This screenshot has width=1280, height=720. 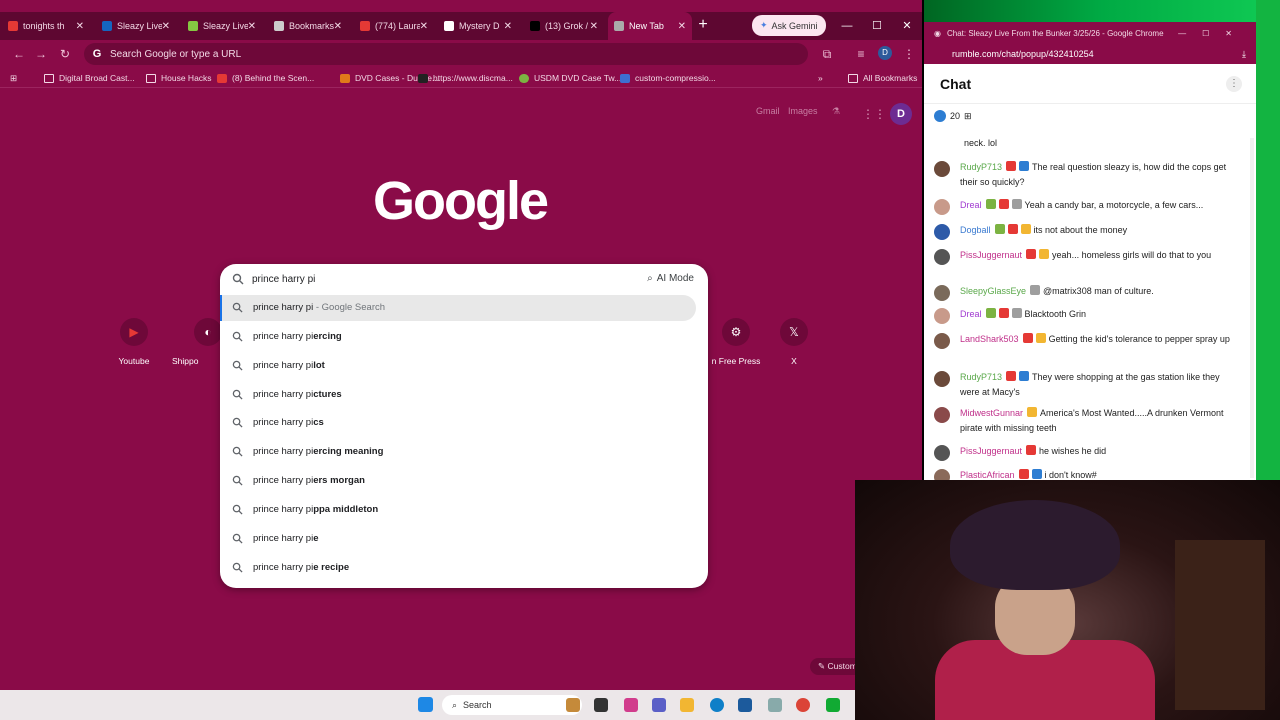 I want to click on tab-6: Mystery D ✕, so click(x=478, y=26).